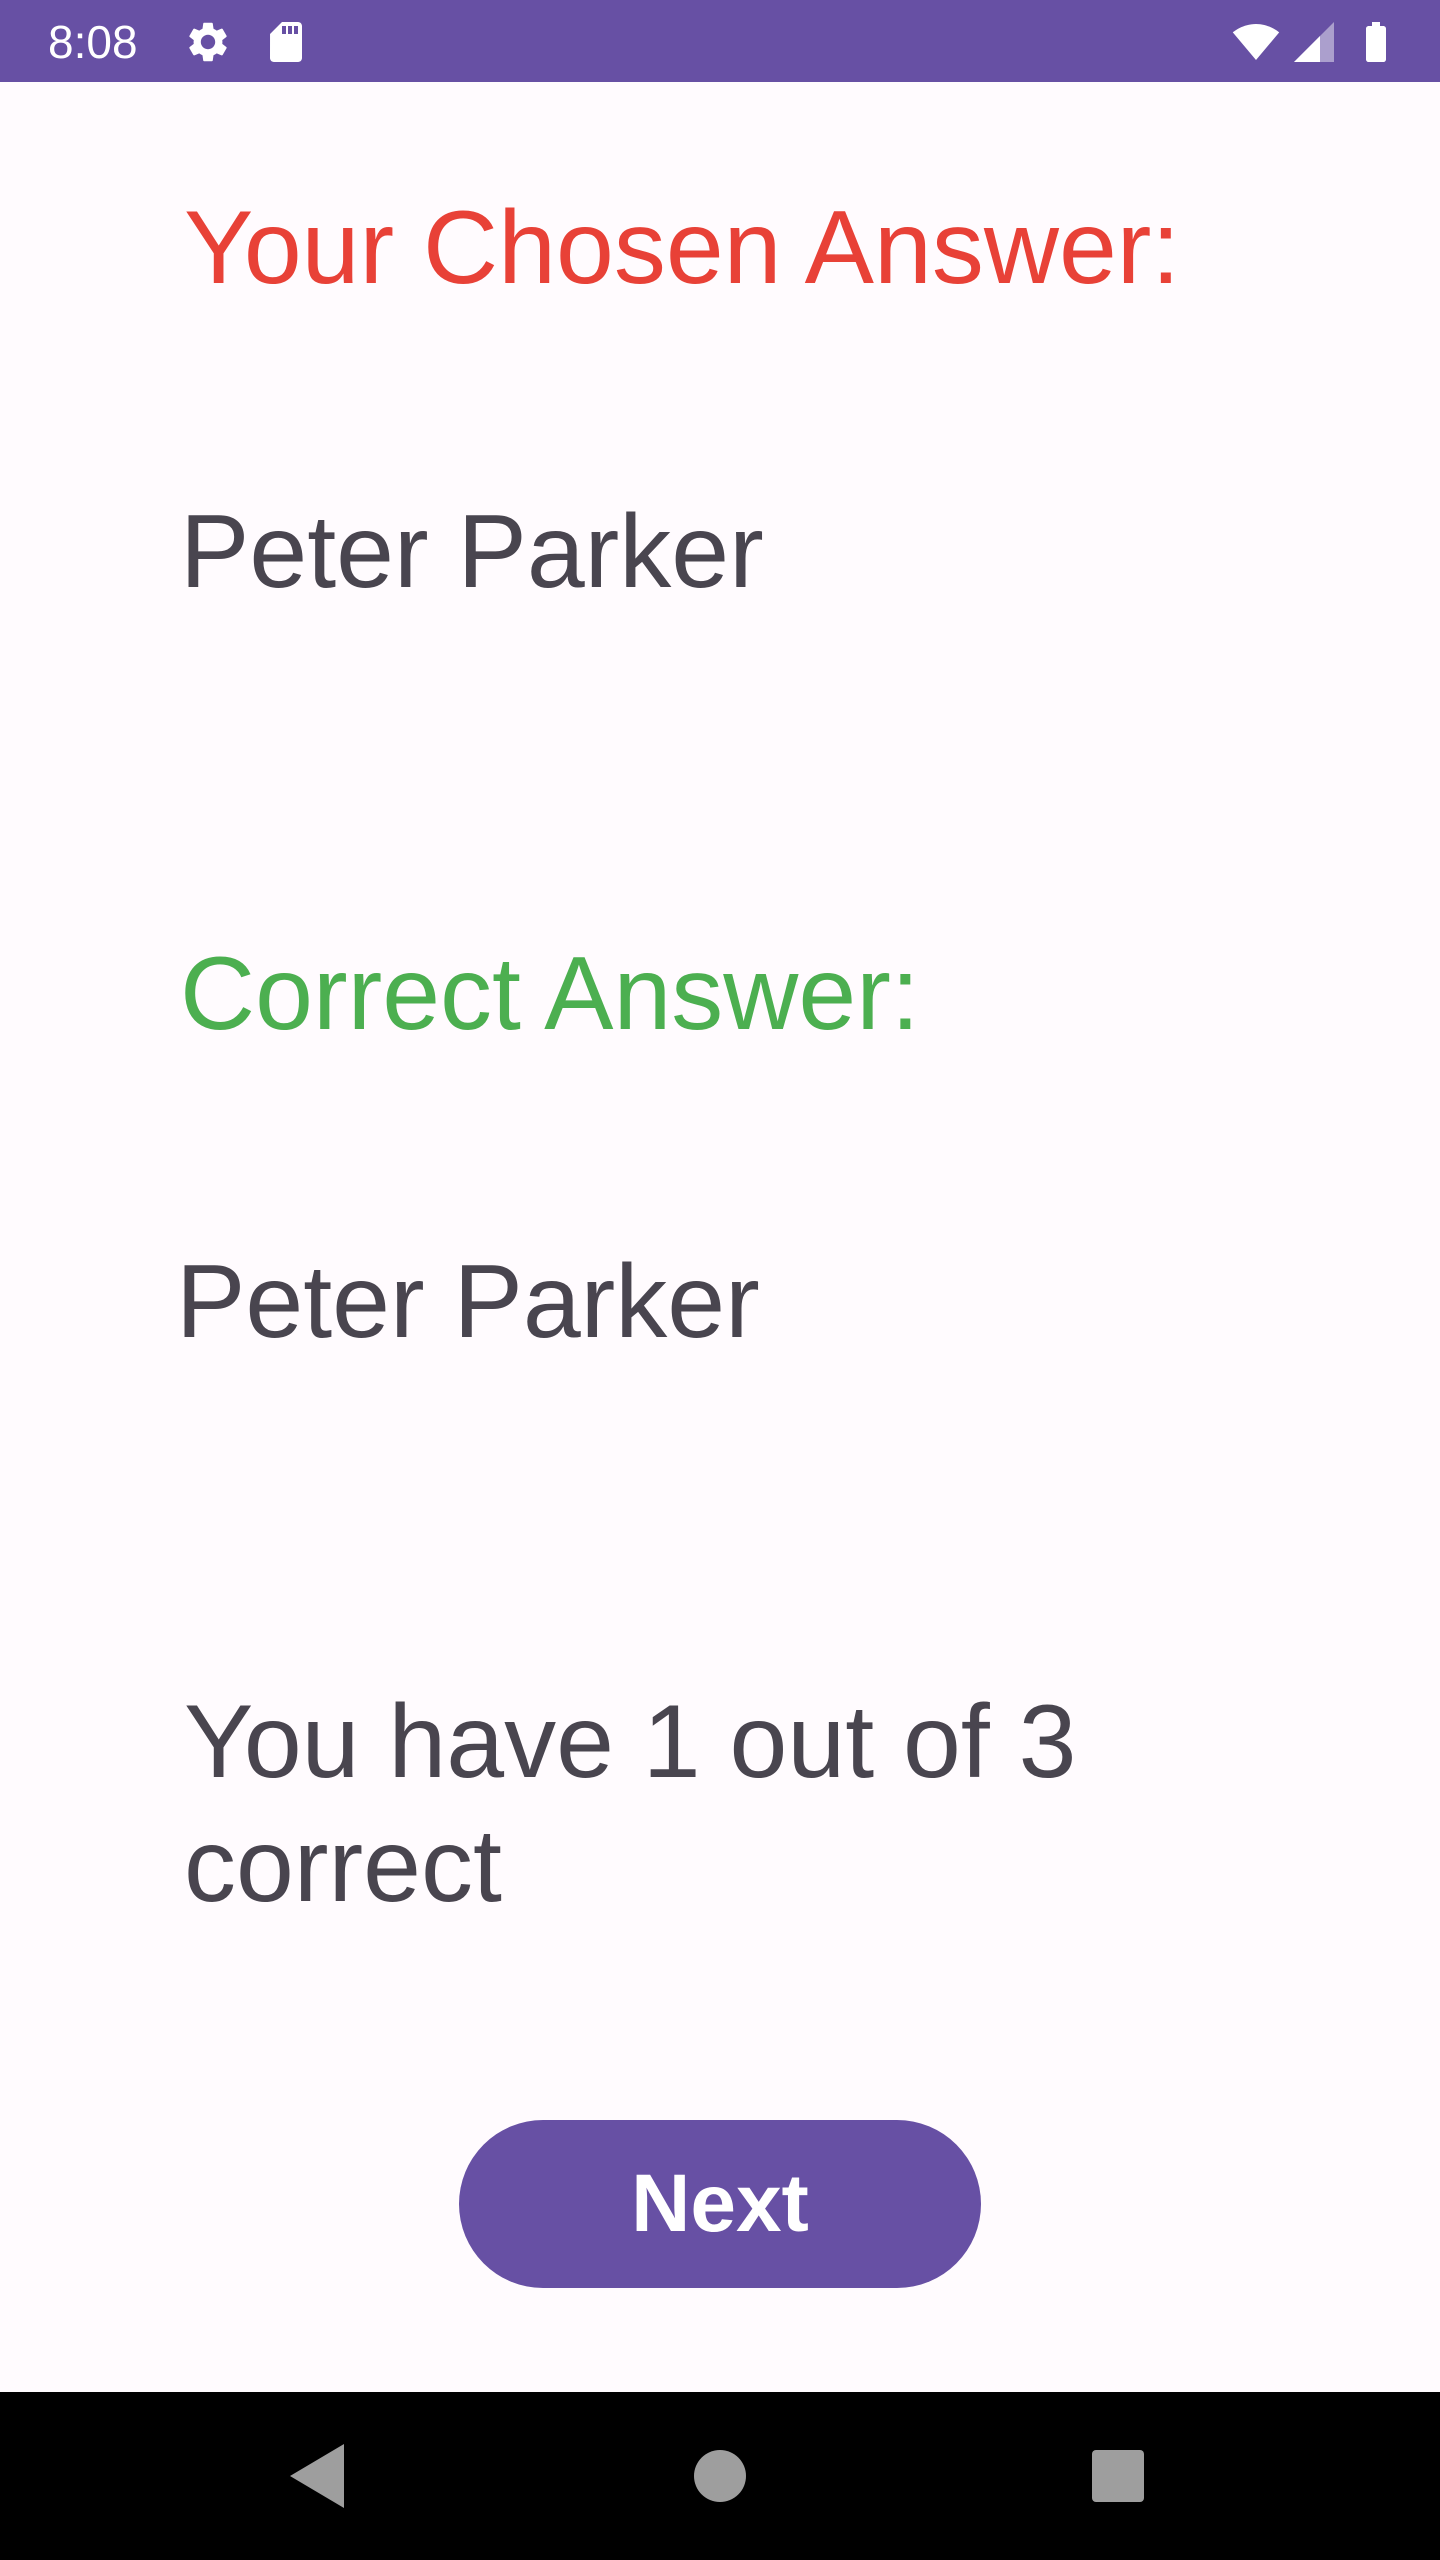  What do you see at coordinates (682, 248) in the screenshot?
I see `chosen-answer-heading: Your Chosen Answer:` at bounding box center [682, 248].